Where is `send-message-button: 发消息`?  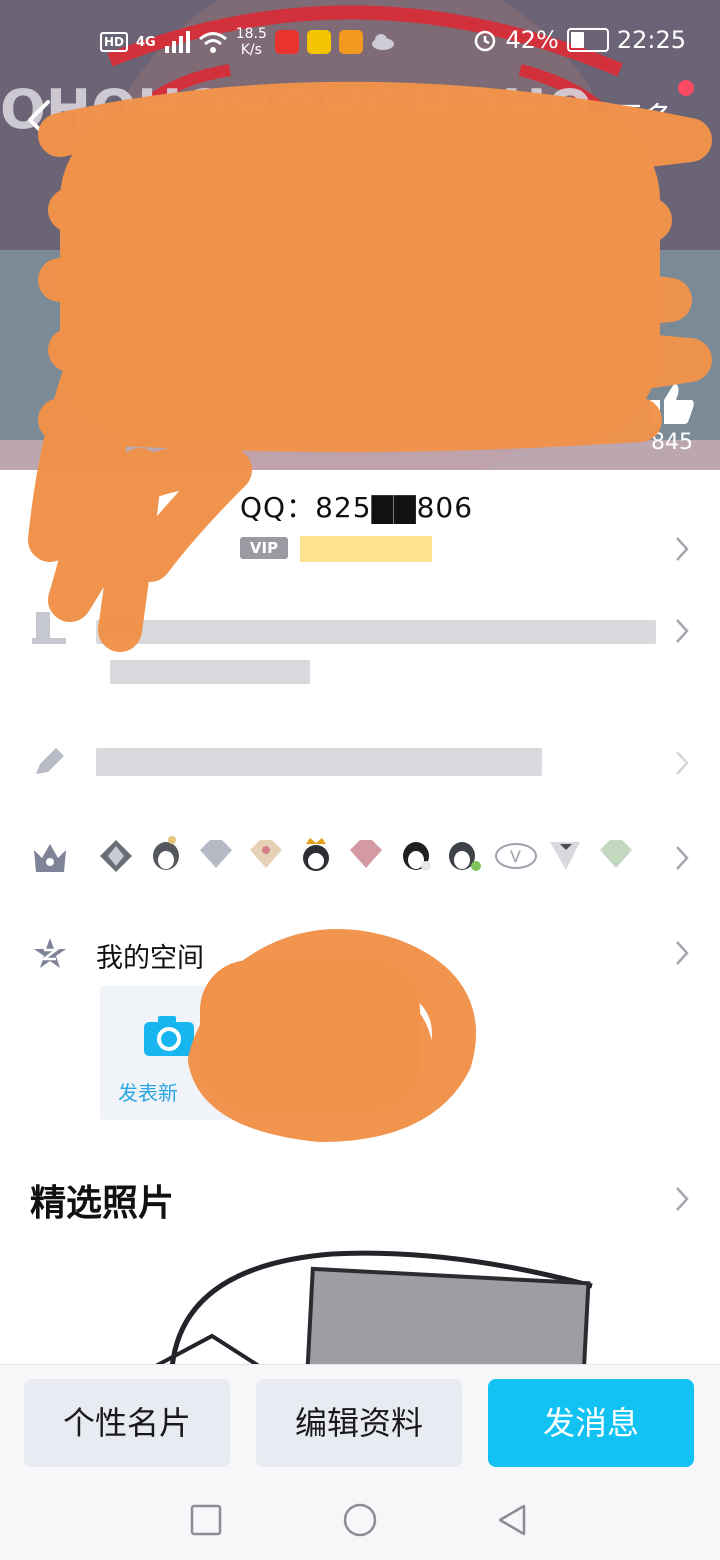 send-message-button: 发消息 is located at coordinates (591, 1423).